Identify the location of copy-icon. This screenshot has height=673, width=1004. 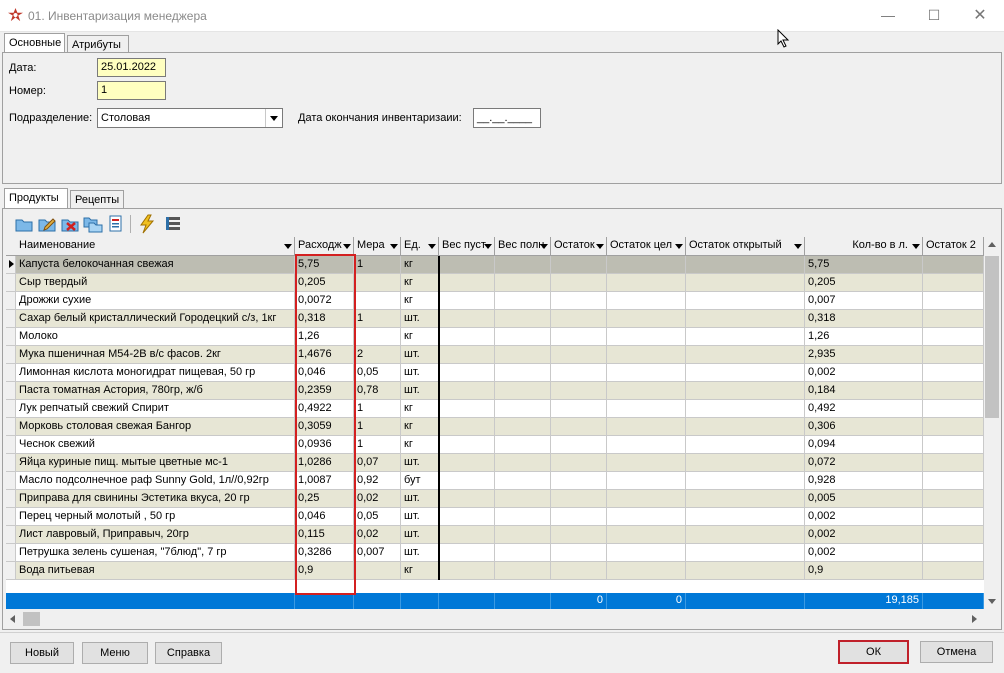
(93, 224).